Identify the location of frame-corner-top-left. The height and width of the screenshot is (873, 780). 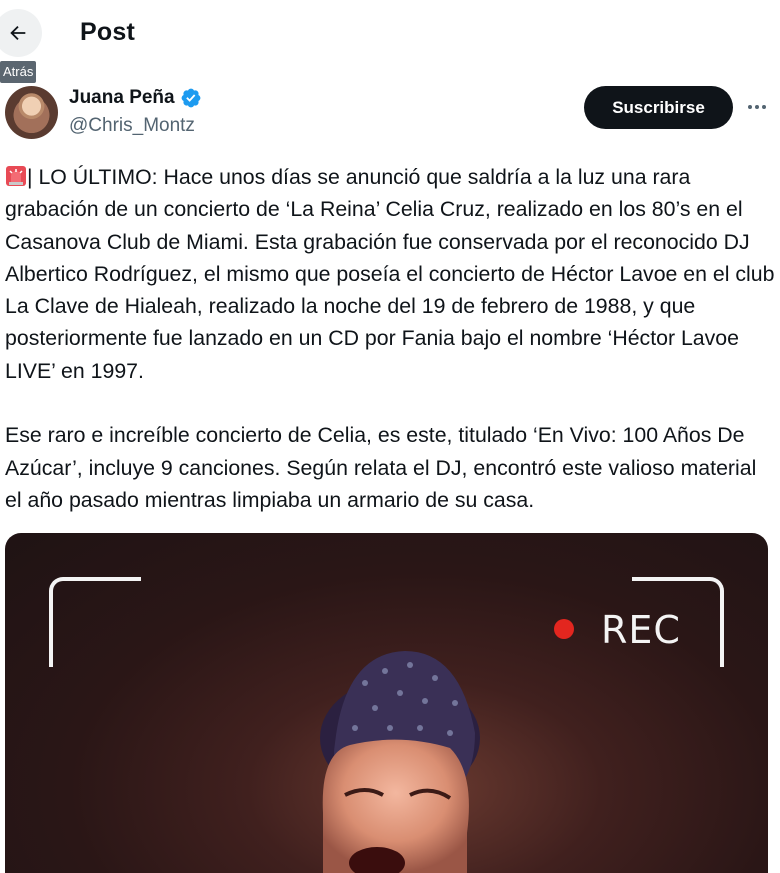
(95, 622).